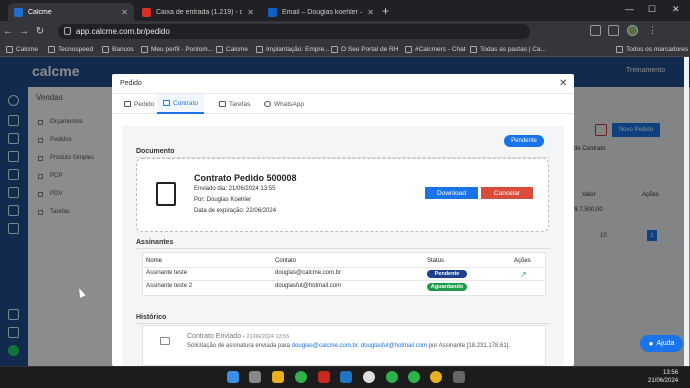 The image size is (690, 388). What do you see at coordinates (522, 261) in the screenshot?
I see `column-acoes: Ações` at bounding box center [522, 261].